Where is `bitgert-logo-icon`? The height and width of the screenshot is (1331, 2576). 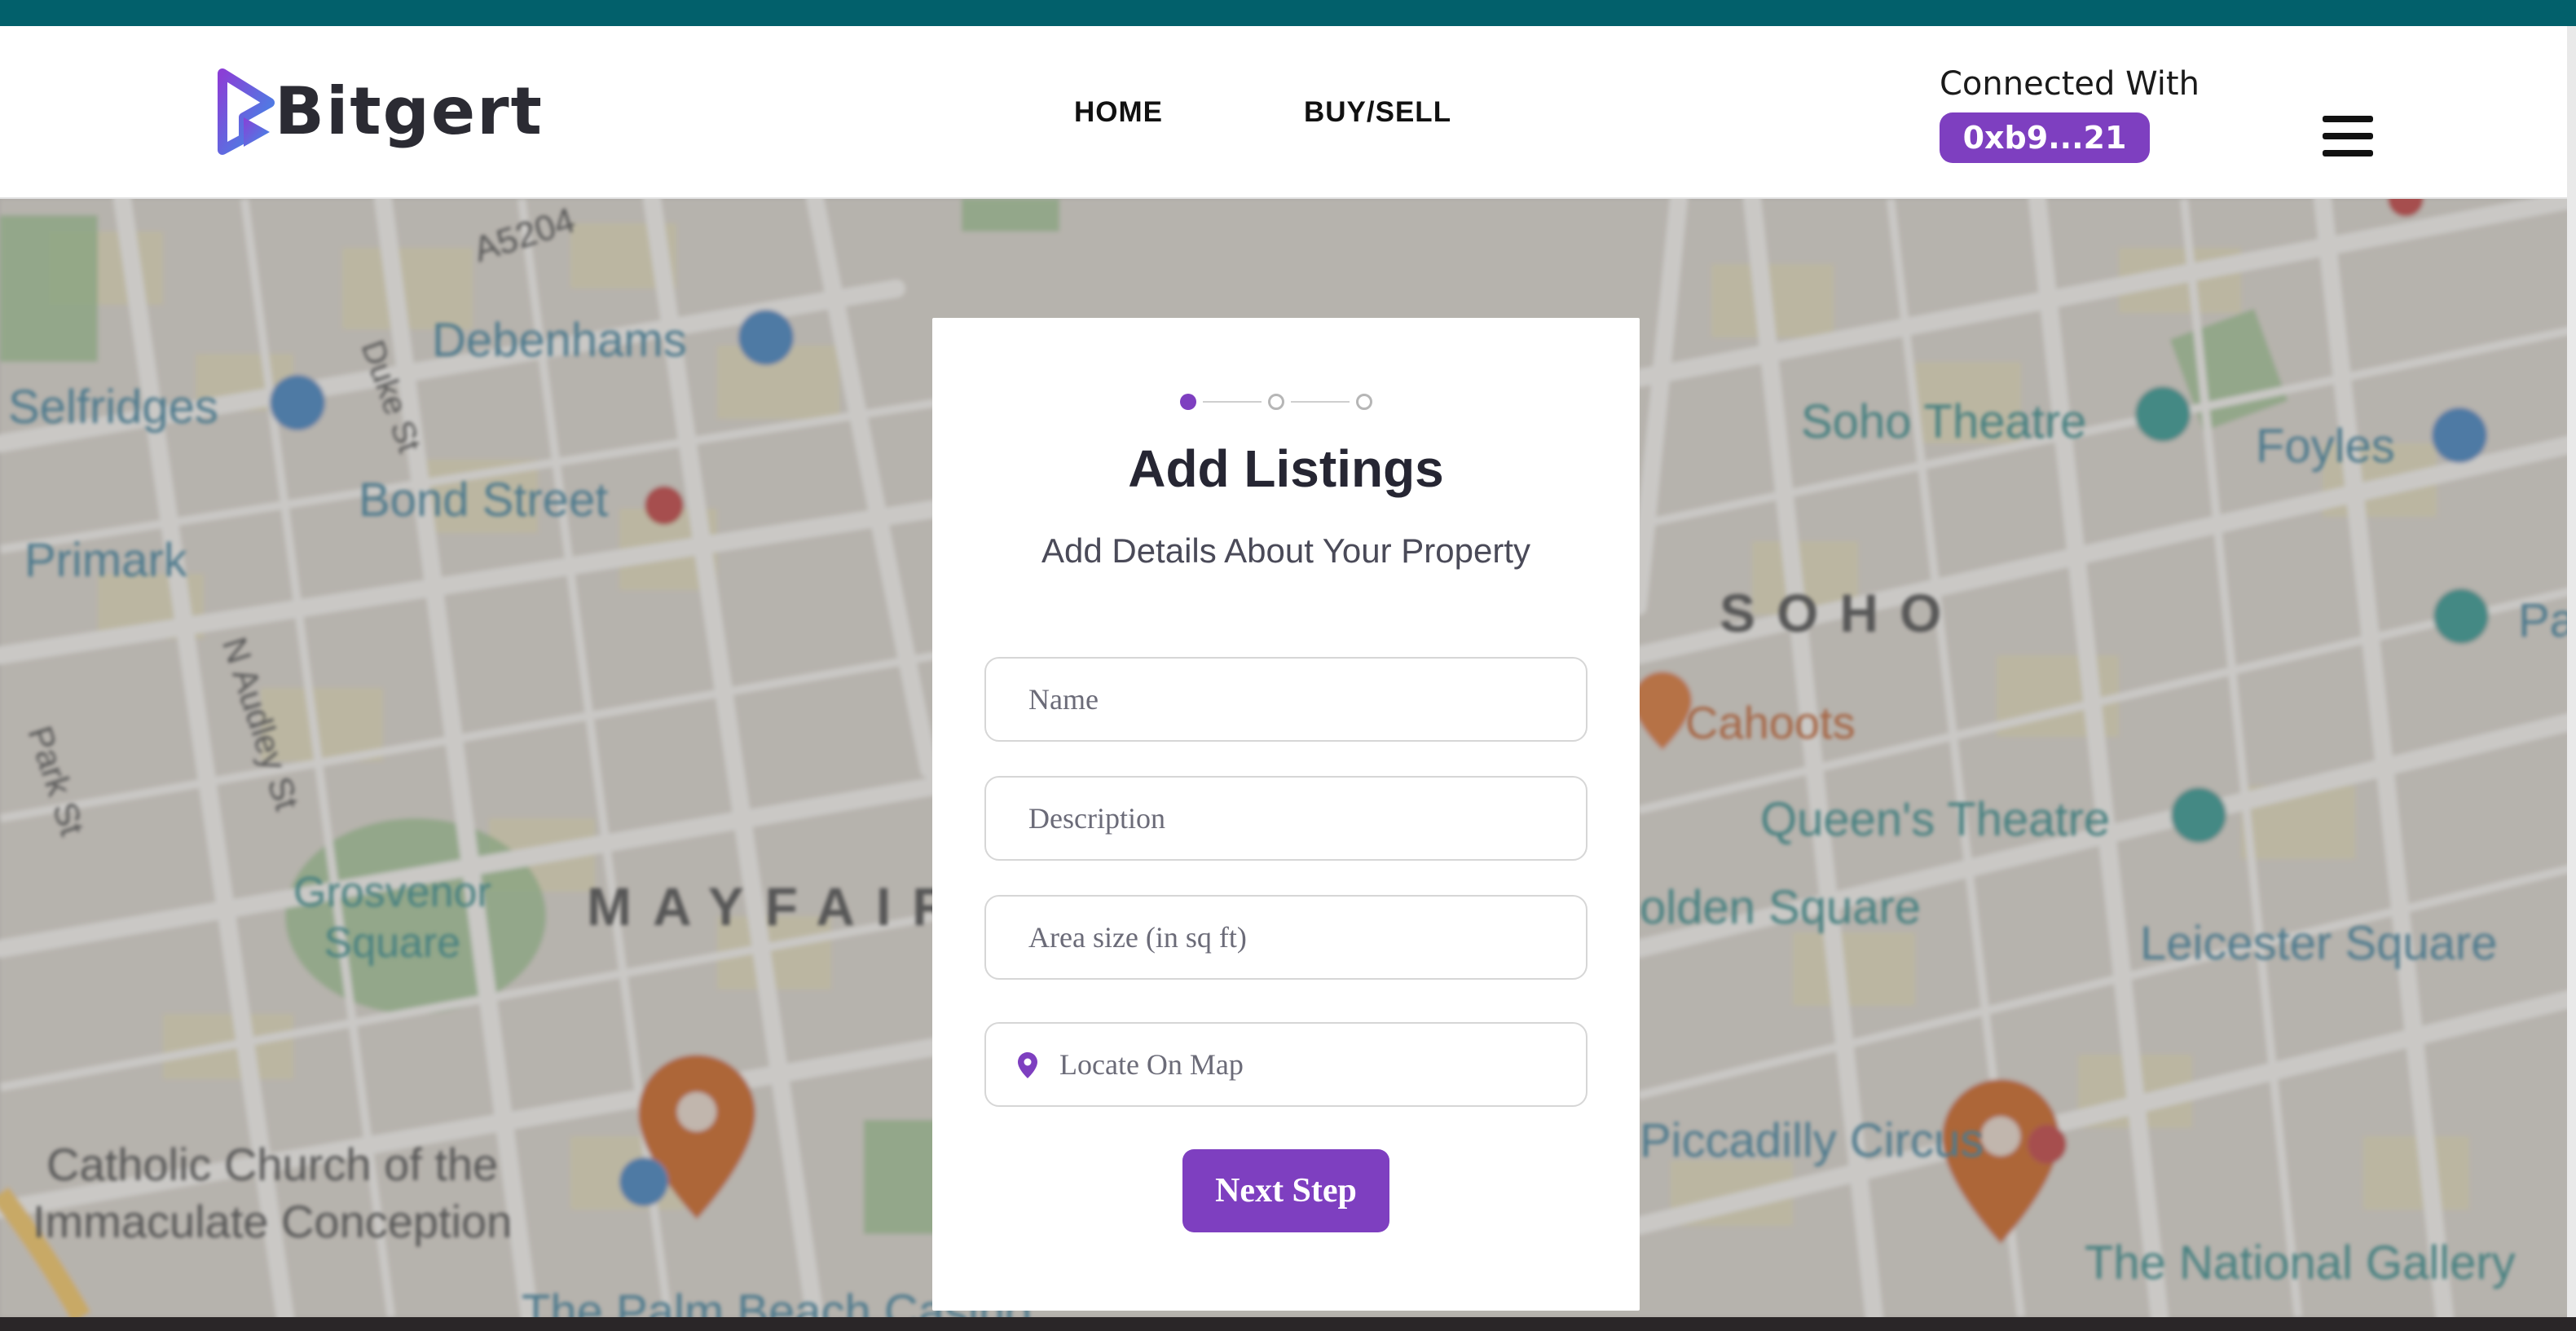 bitgert-logo-icon is located at coordinates (247, 111).